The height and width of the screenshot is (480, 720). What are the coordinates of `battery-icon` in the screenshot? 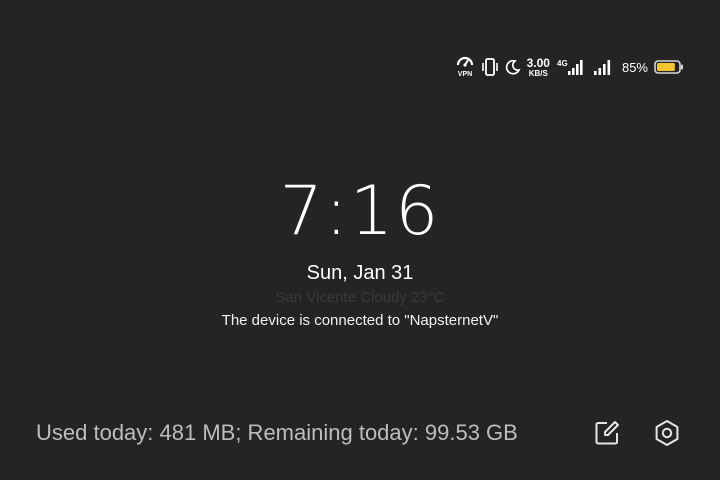 It's located at (669, 67).